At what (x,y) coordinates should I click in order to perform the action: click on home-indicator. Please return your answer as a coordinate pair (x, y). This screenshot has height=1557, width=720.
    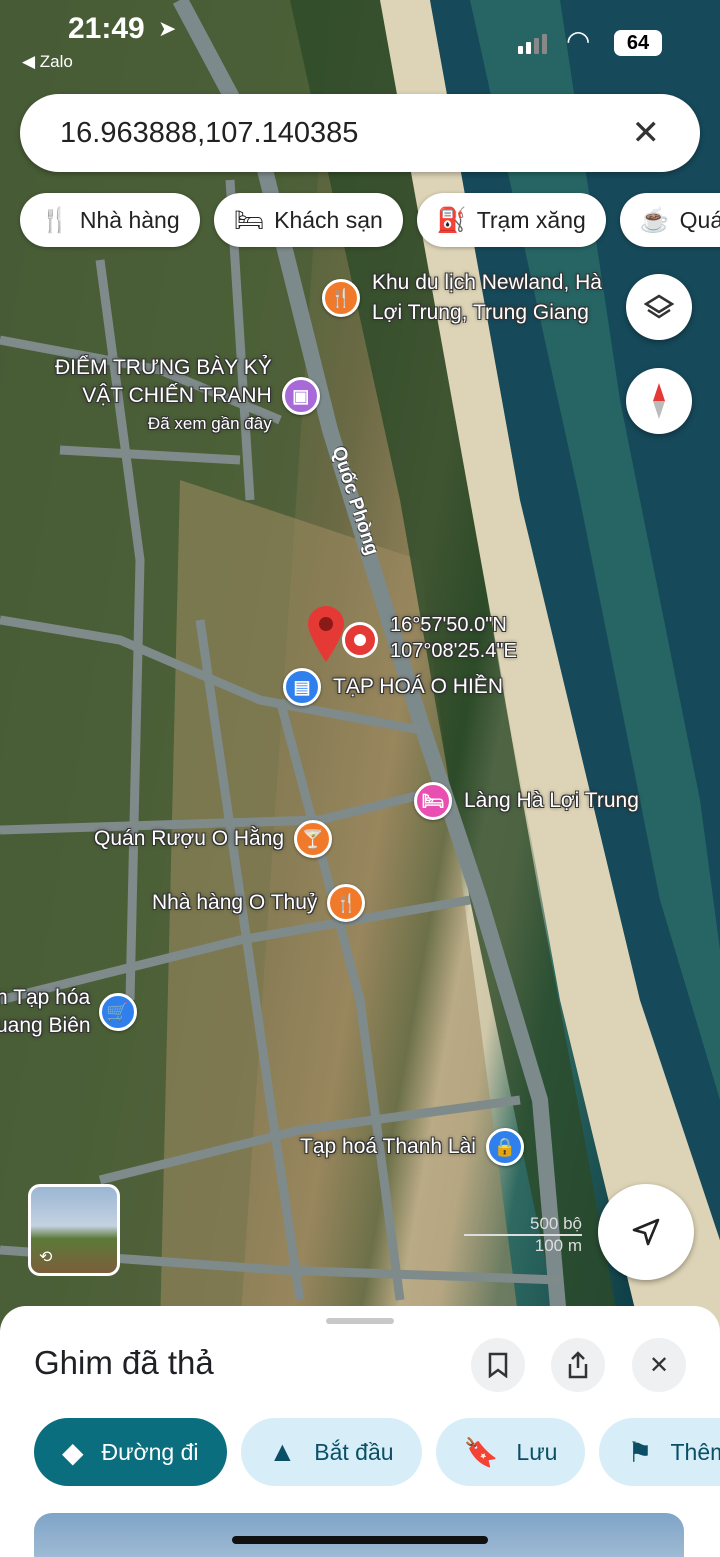
    Looking at the image, I should click on (360, 1540).